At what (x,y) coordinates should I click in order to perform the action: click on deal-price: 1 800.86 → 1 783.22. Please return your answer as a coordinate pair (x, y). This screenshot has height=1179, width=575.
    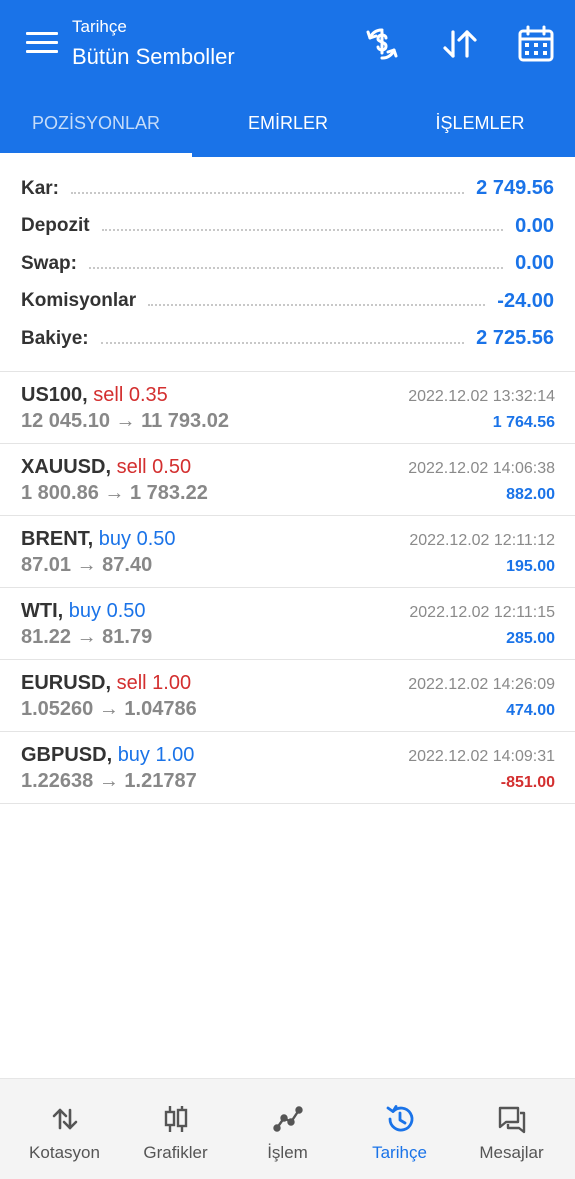
    Looking at the image, I should click on (114, 493).